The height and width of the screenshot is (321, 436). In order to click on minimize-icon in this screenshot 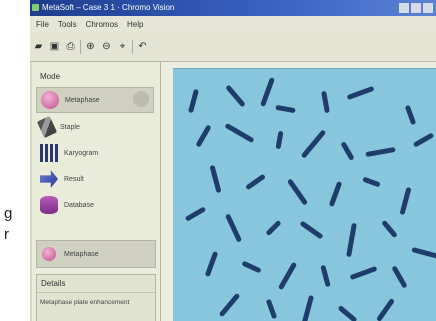, I will do `click(404, 8)`.